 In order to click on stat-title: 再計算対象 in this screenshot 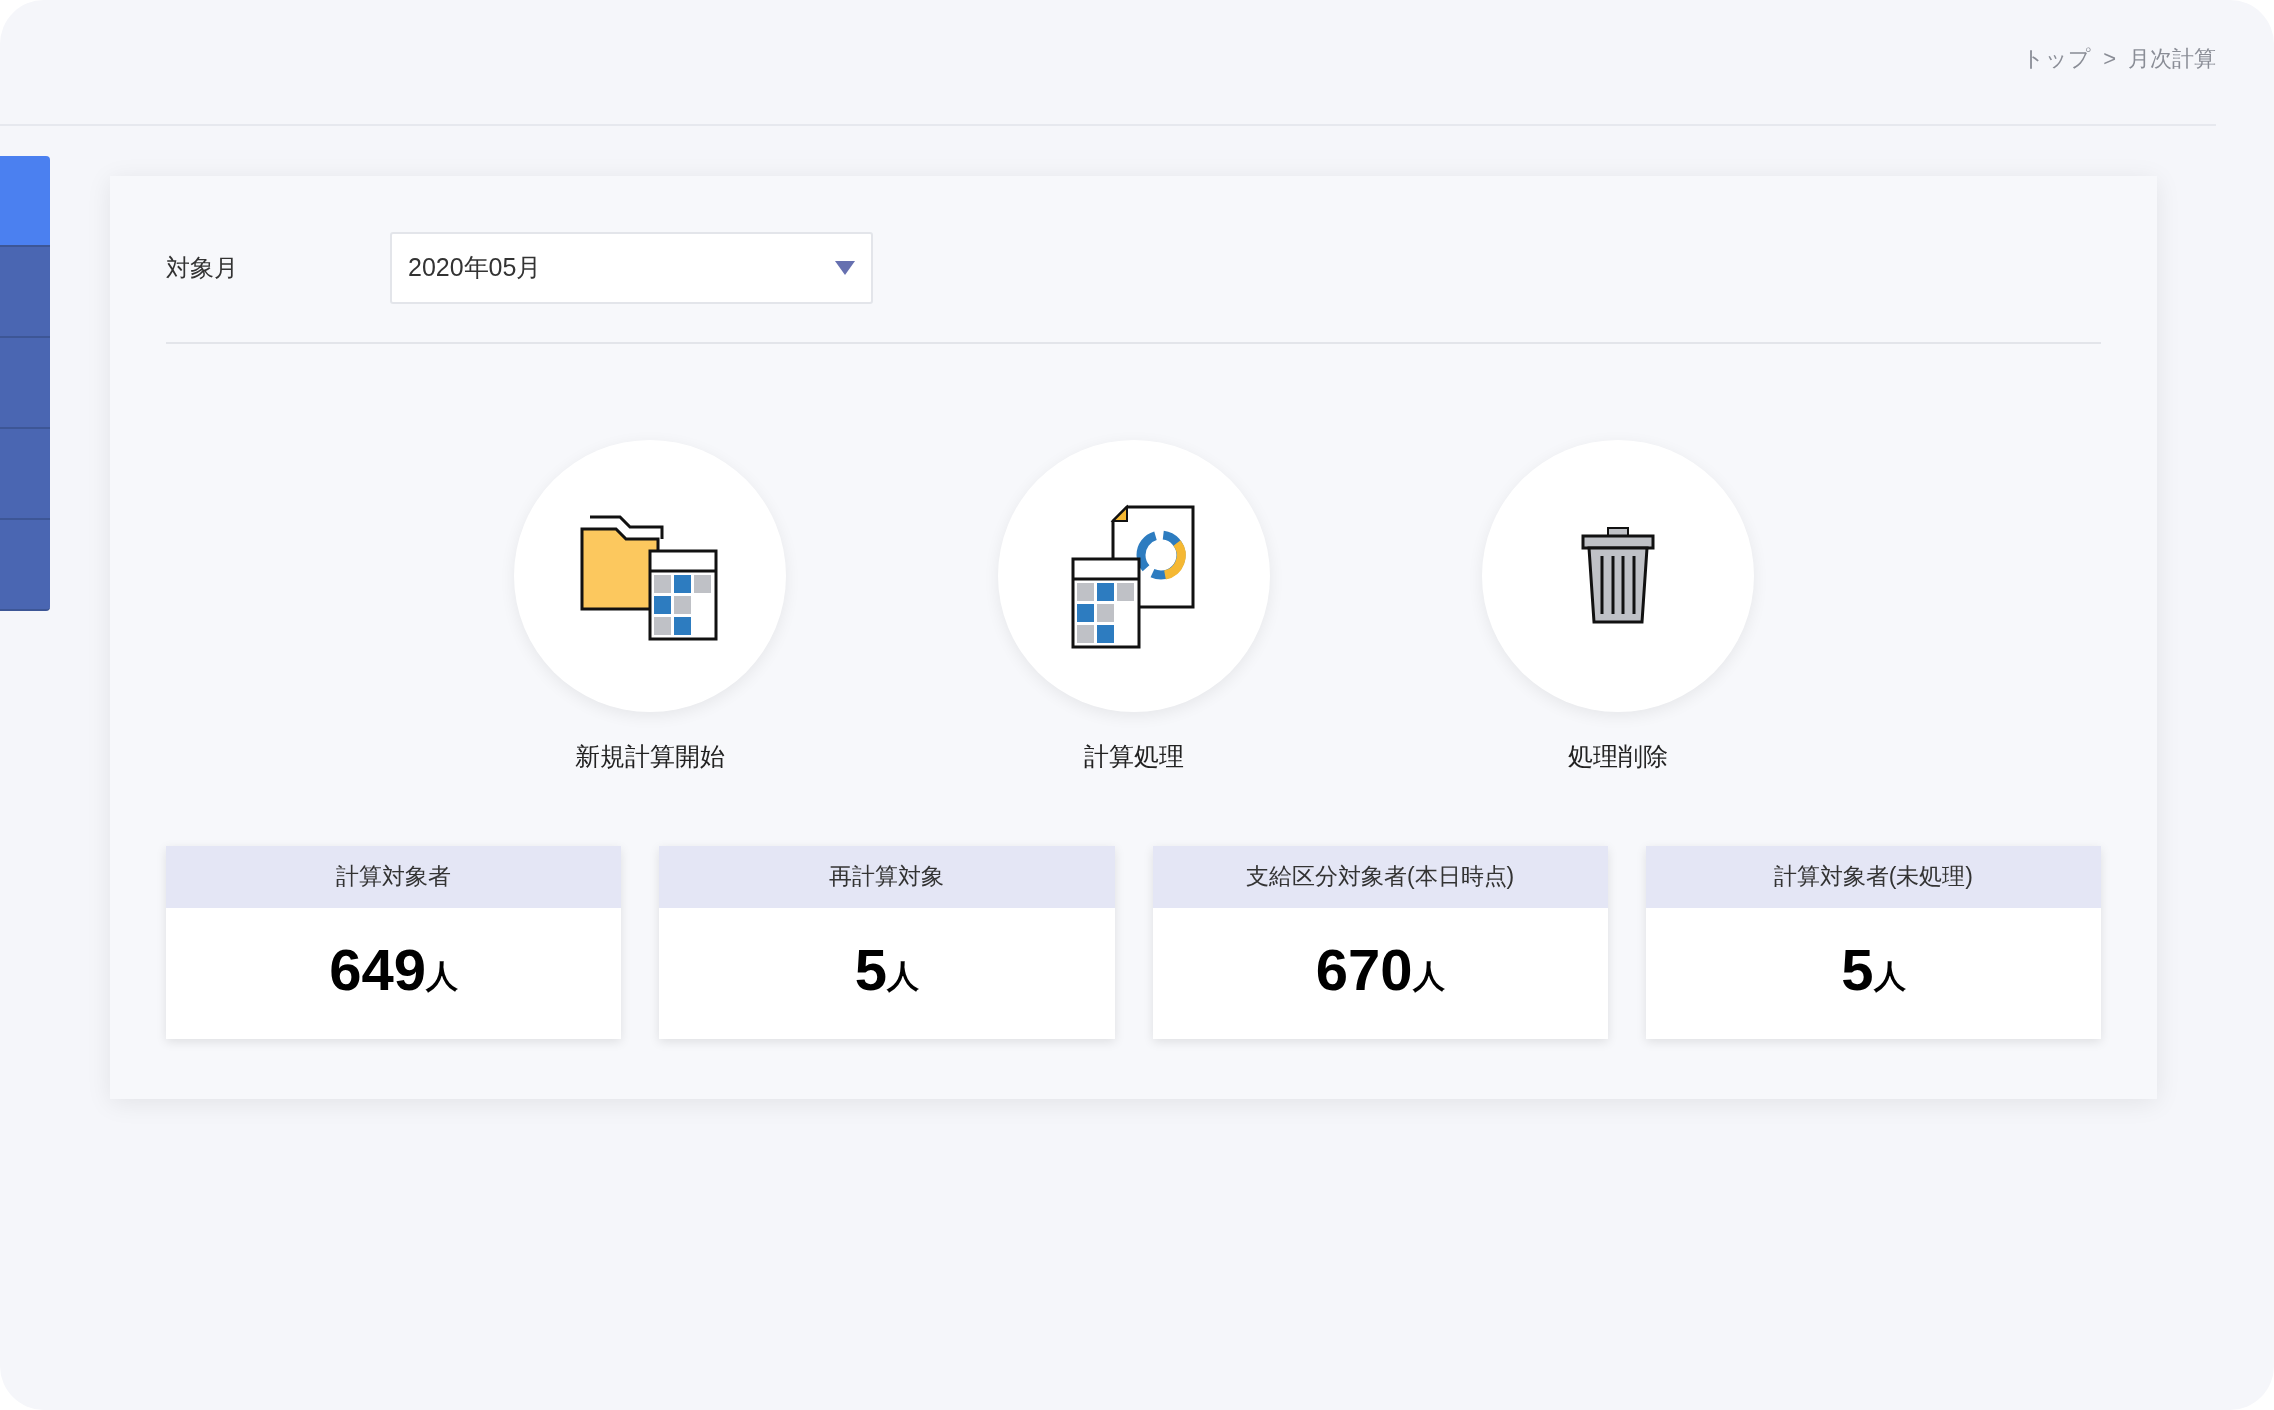, I will do `click(887, 877)`.